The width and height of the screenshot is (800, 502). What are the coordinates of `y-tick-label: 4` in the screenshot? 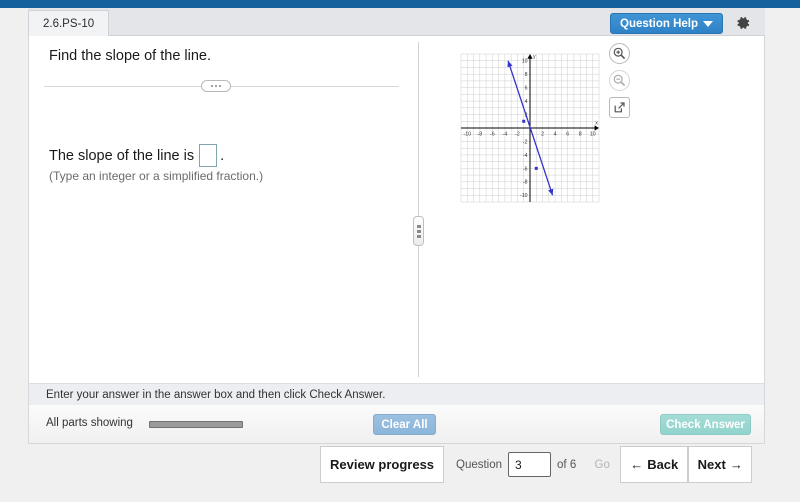 It's located at (526, 102).